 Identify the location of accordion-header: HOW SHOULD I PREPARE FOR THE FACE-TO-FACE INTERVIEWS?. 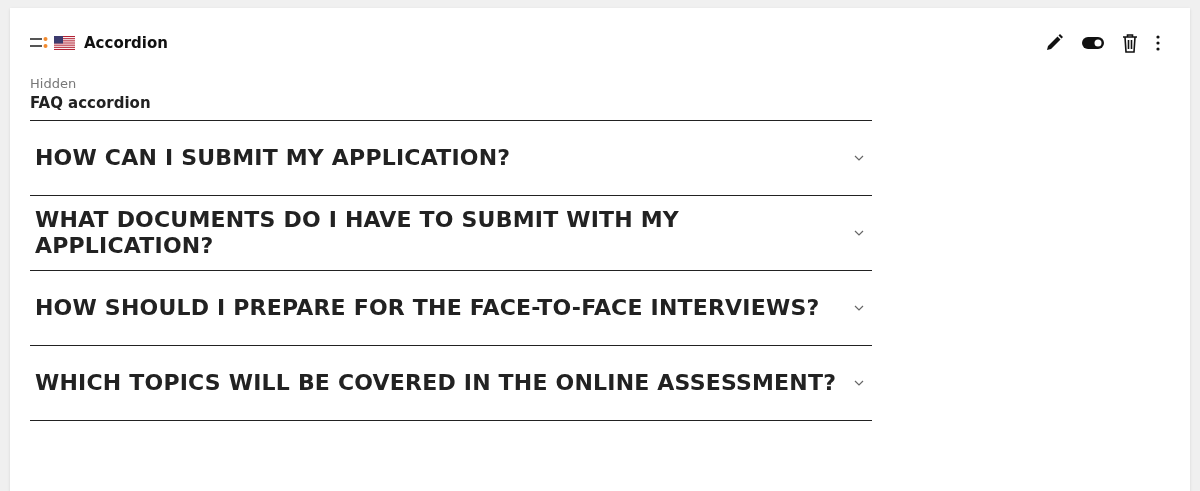
(451, 307).